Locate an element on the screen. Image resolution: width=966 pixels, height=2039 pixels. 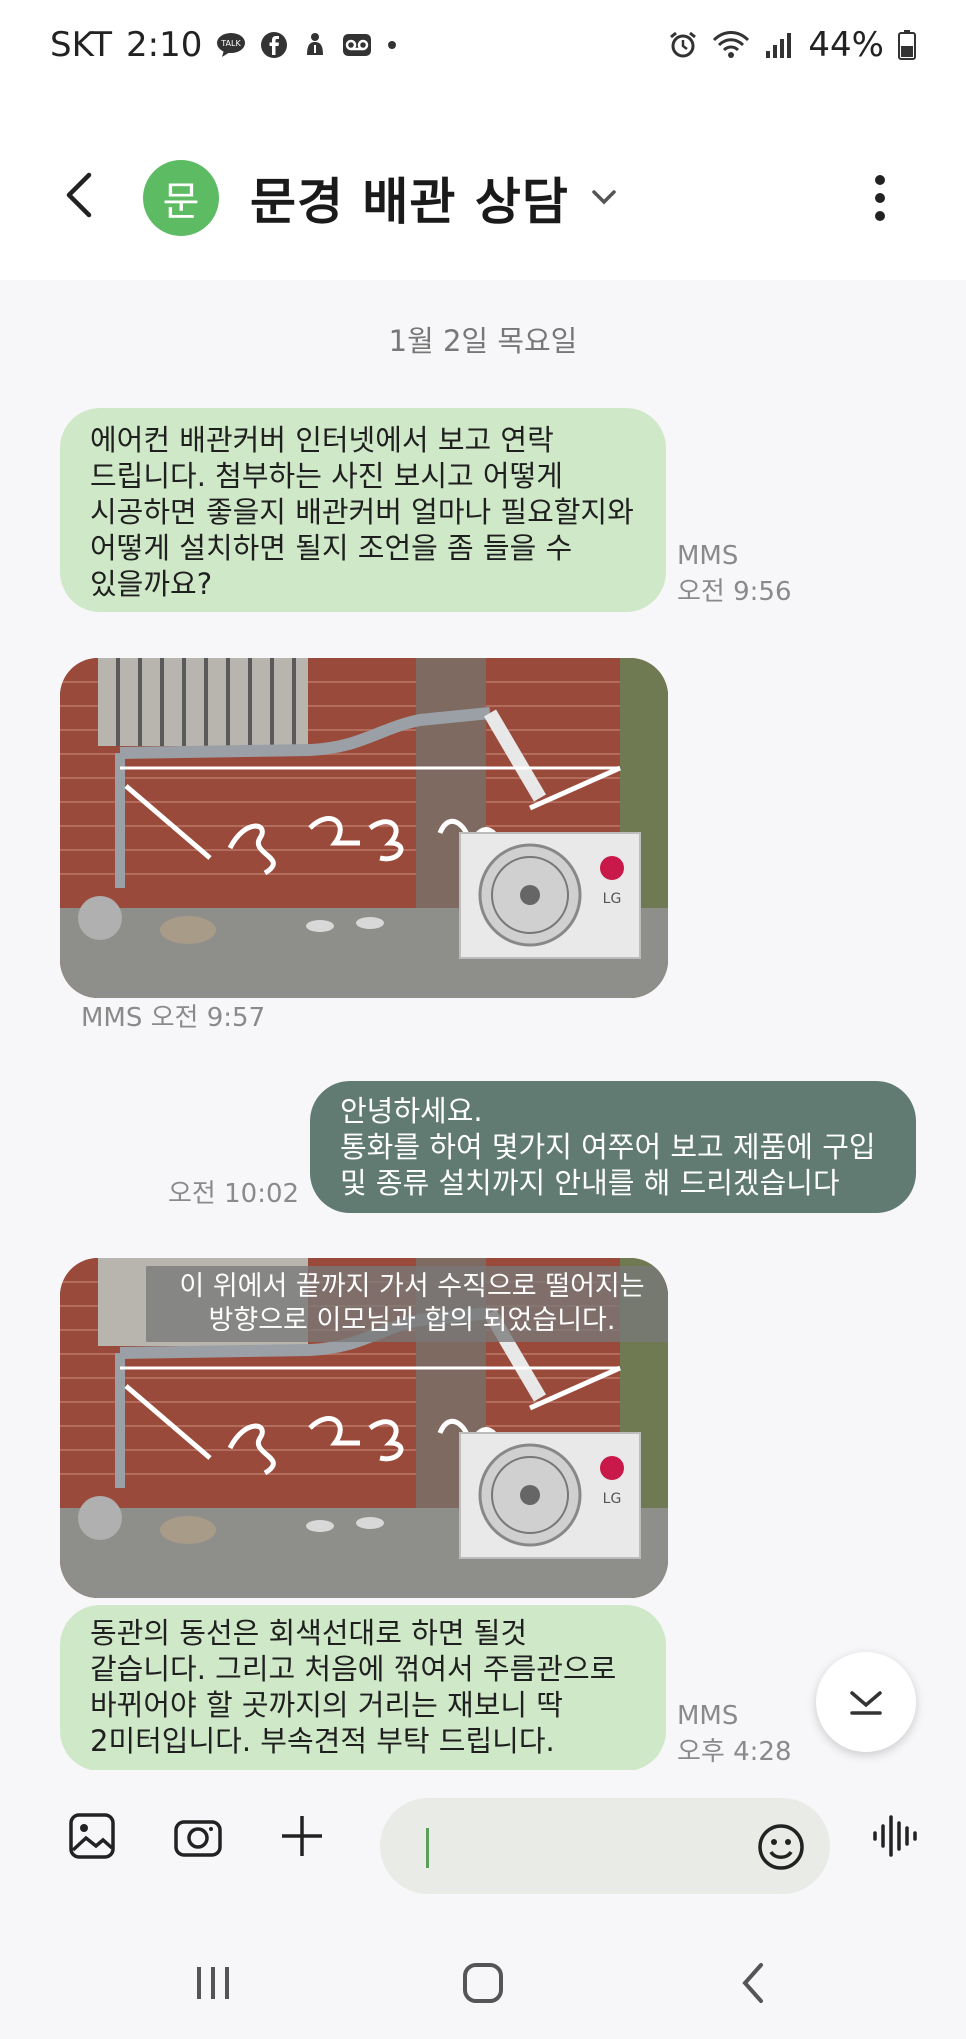
emoji-icon is located at coordinates (781, 1847).